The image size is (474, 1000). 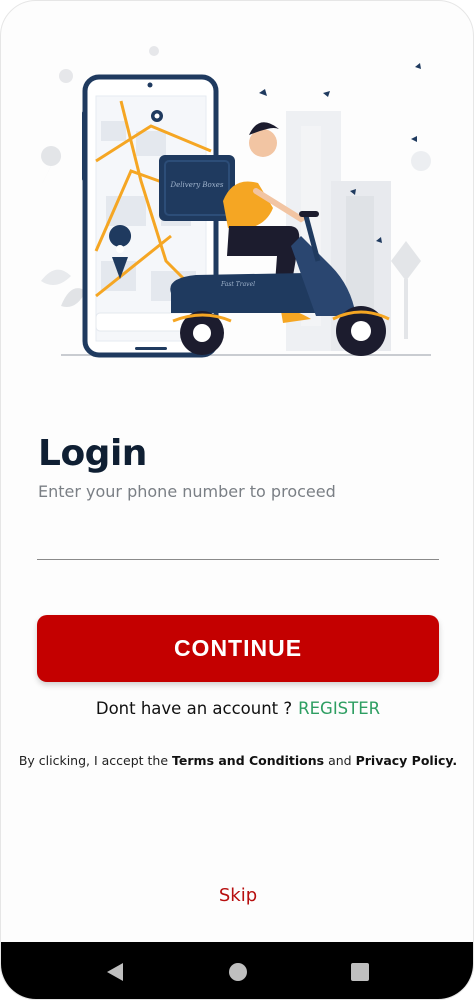 I want to click on home-icon, so click(x=238, y=972).